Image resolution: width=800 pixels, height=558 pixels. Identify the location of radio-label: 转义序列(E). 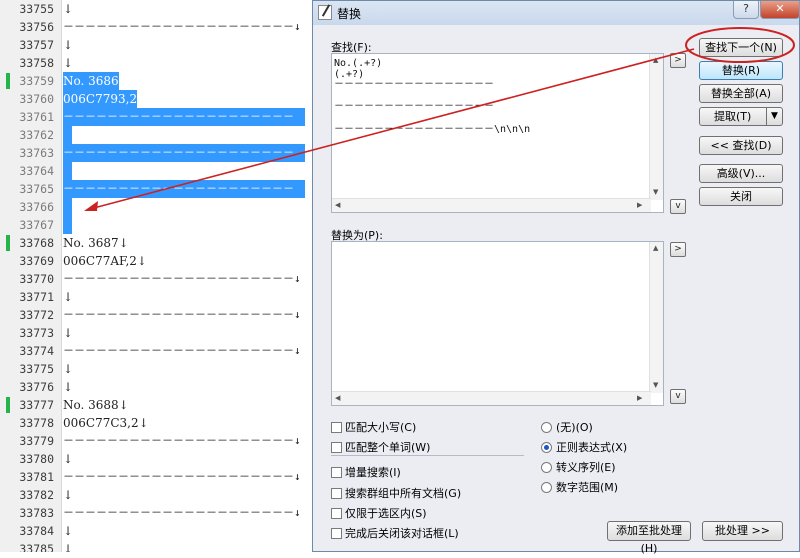
(586, 467).